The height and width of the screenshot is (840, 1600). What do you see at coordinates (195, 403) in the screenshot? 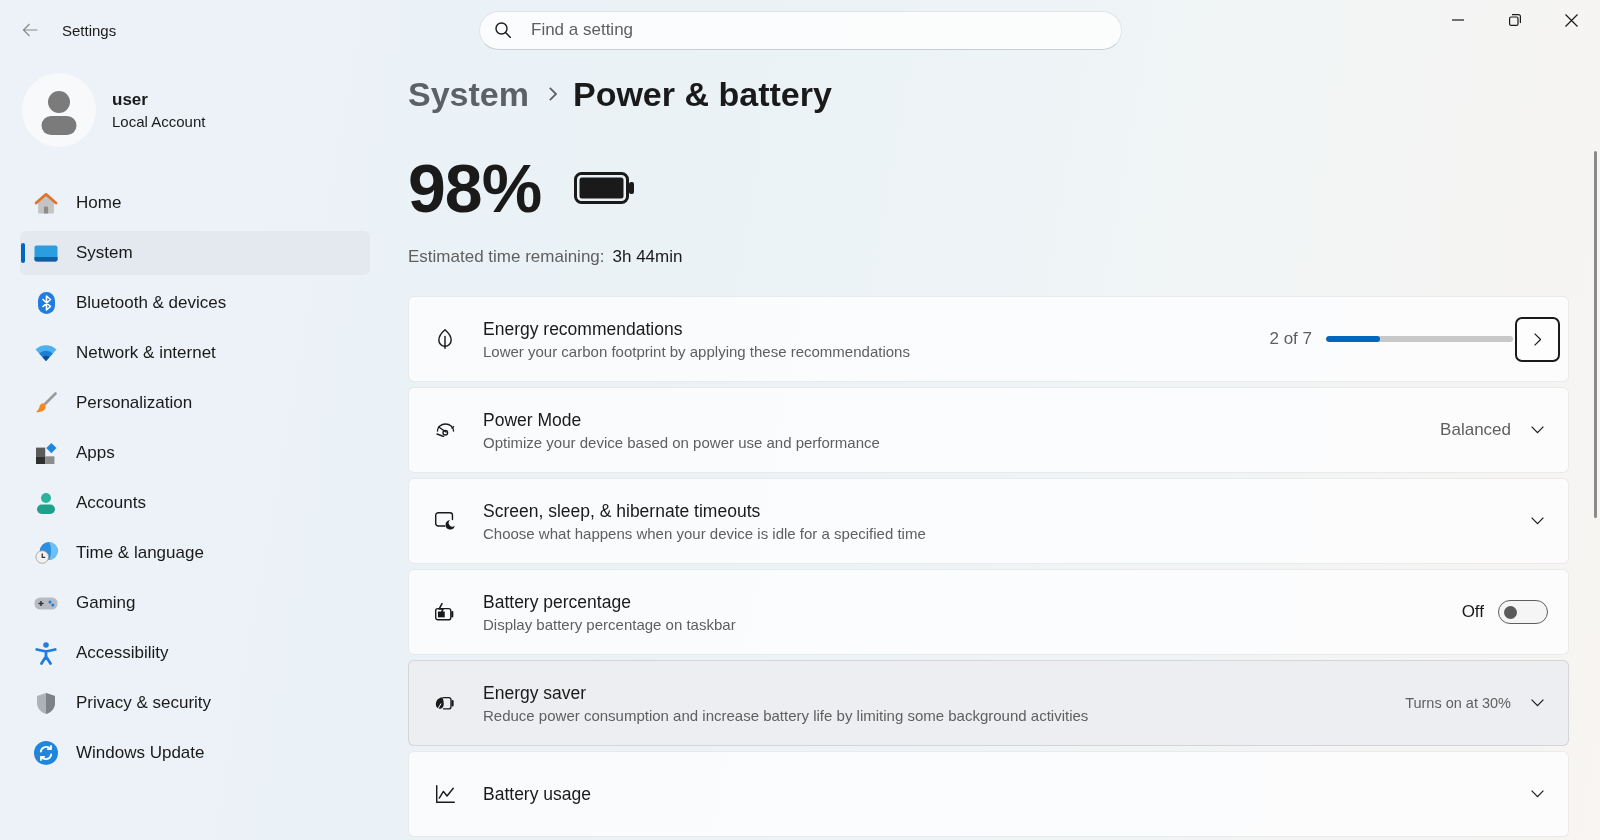
I see `nav-item: Personalization` at bounding box center [195, 403].